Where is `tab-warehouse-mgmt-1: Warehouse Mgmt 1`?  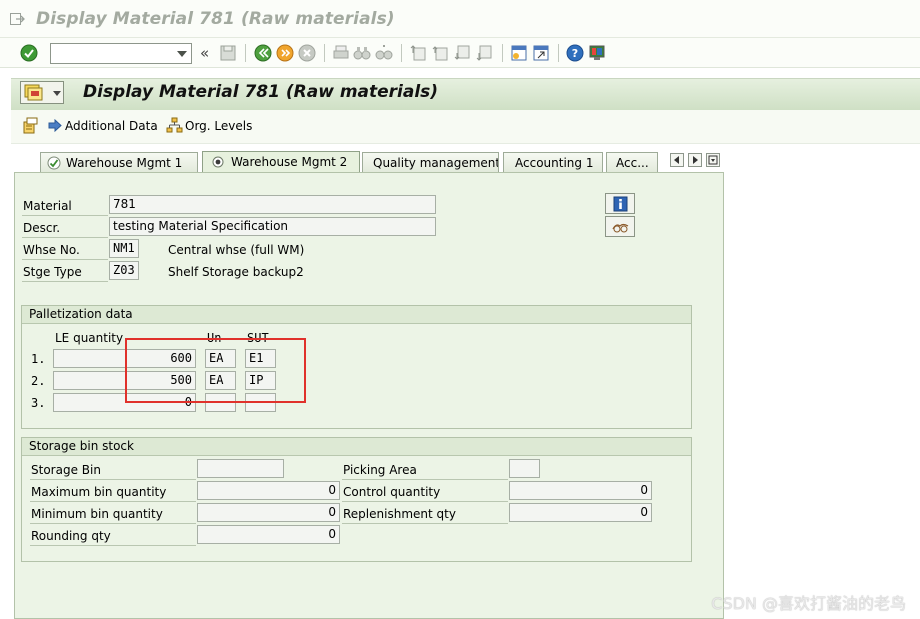
tab-warehouse-mgmt-1: Warehouse Mgmt 1 is located at coordinates (119, 162).